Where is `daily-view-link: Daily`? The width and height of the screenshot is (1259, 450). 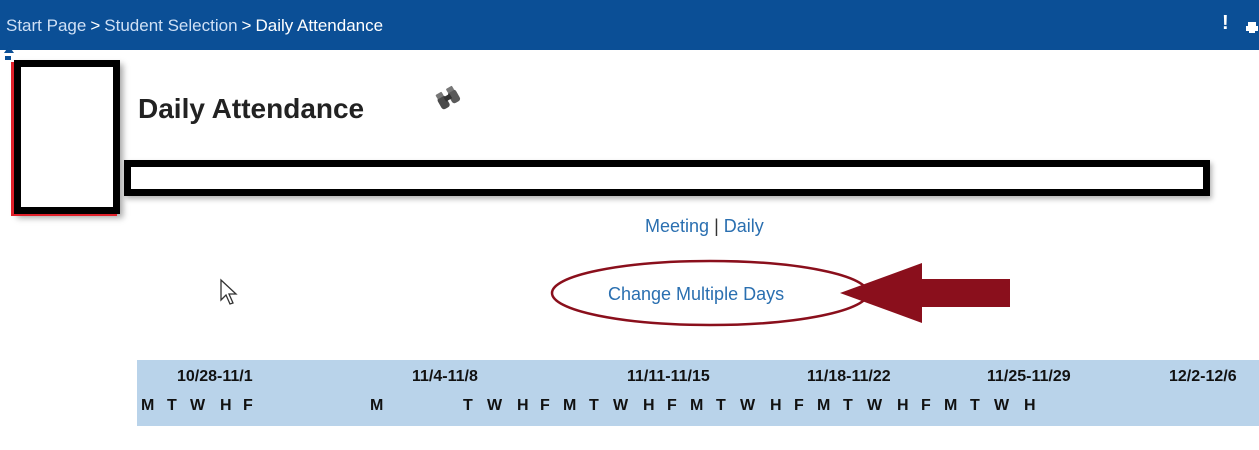
daily-view-link: Daily is located at coordinates (744, 226).